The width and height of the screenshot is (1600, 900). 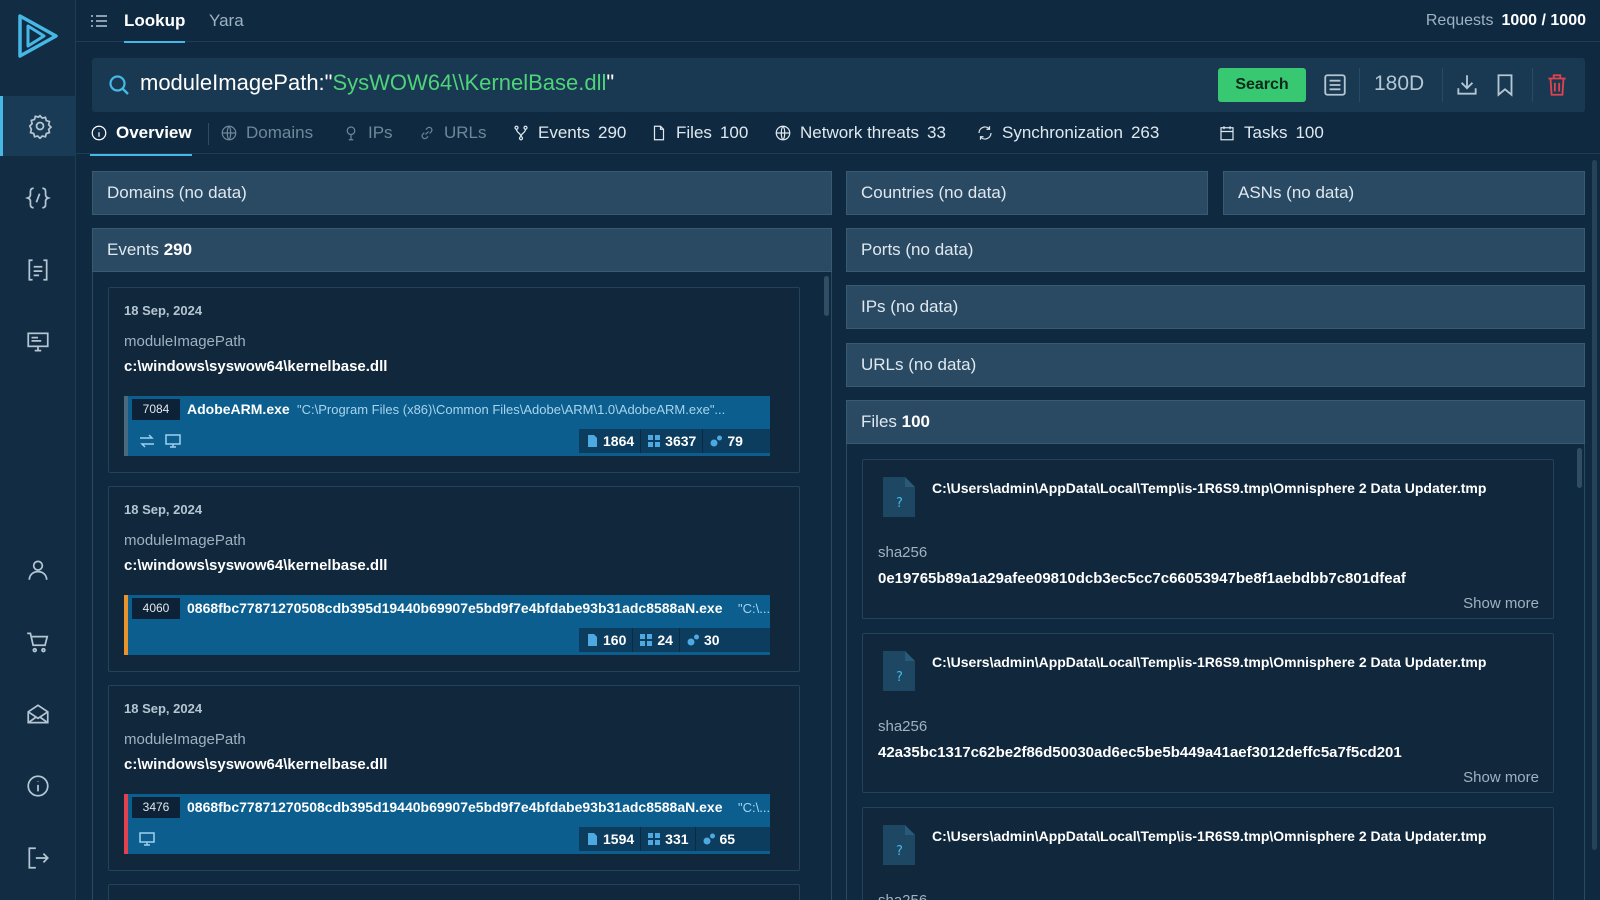 What do you see at coordinates (1399, 84) in the screenshot?
I see `period-selector: 180D` at bounding box center [1399, 84].